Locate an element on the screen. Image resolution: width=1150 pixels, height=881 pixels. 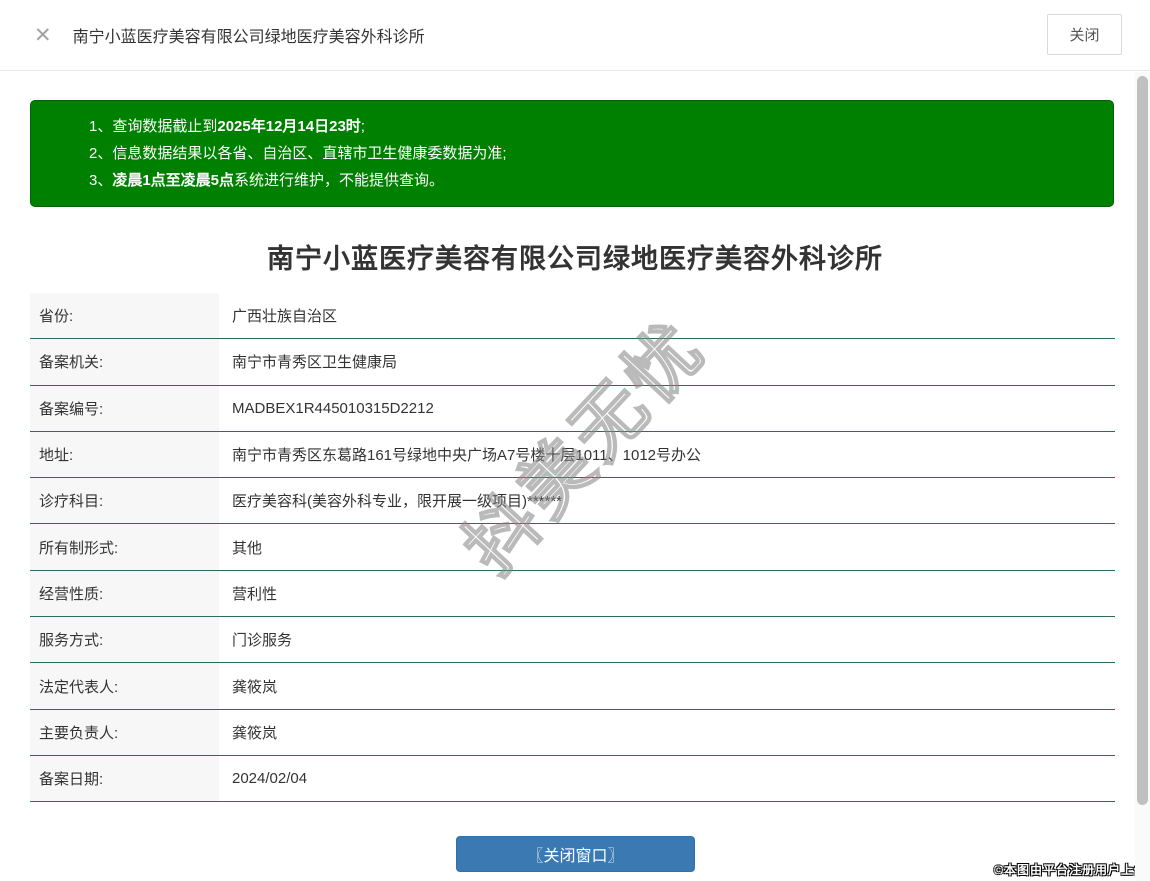
notice-line-1-suffix: ; is located at coordinates (362, 126).